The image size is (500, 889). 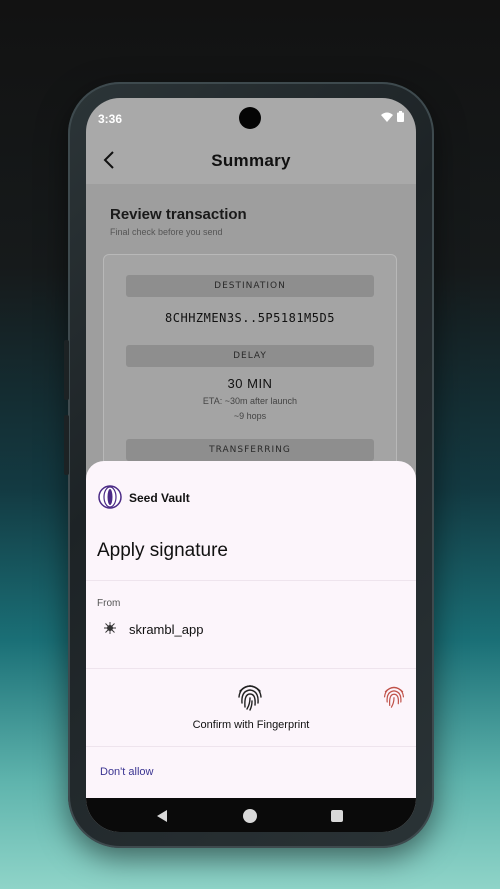 I want to click on destination-label: DESTINATION, so click(x=250, y=286).